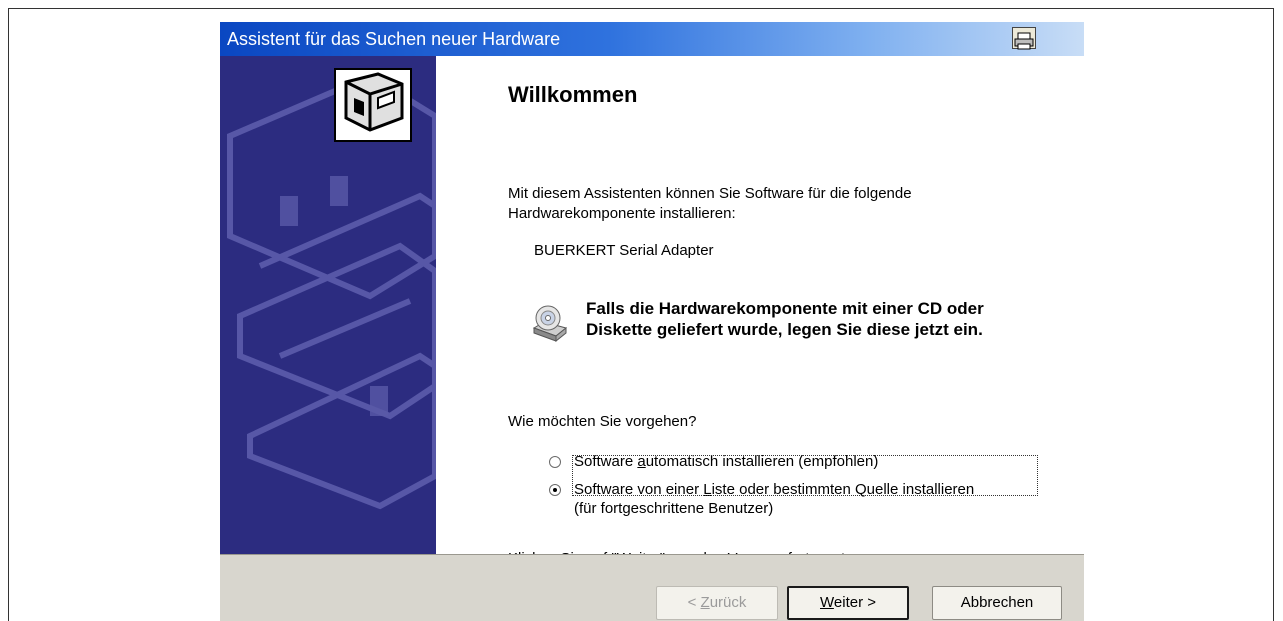 This screenshot has width=1283, height=621. What do you see at coordinates (854, 602) in the screenshot?
I see `label-part: eiter >` at bounding box center [854, 602].